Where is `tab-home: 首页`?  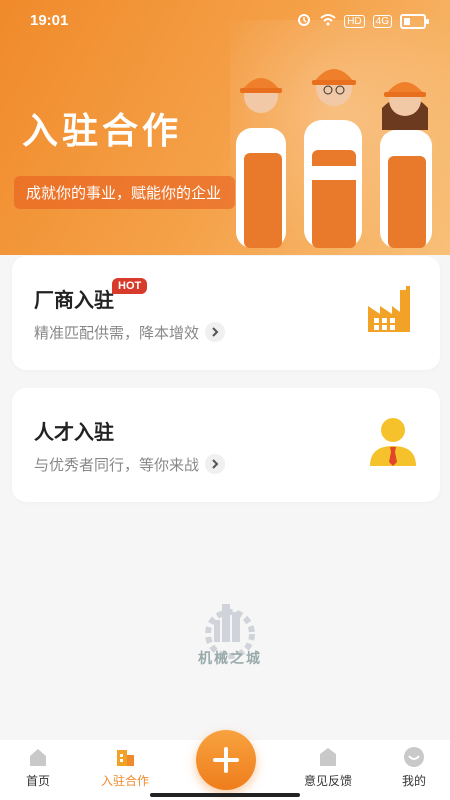 tab-home: 首页 is located at coordinates (38, 767).